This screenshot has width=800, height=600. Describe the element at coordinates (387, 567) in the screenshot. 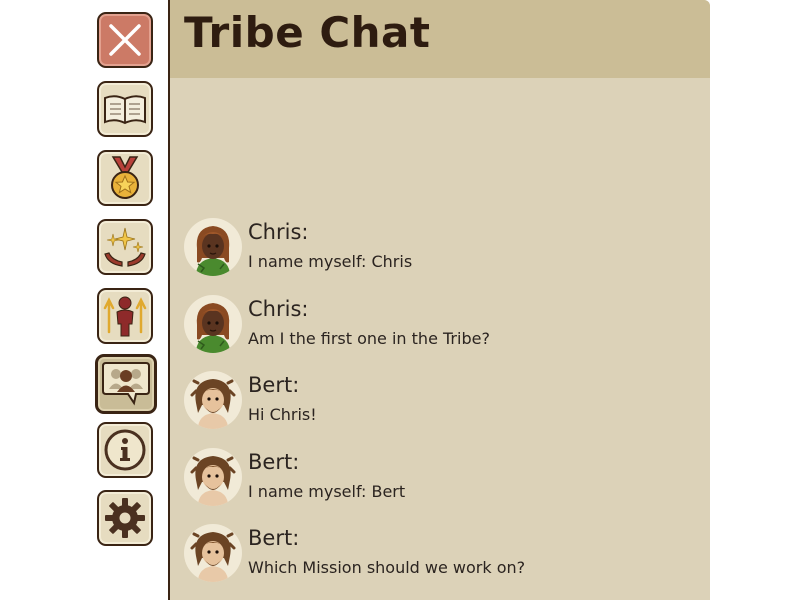

I see `message-text: Which Mission should we work on?` at that location.